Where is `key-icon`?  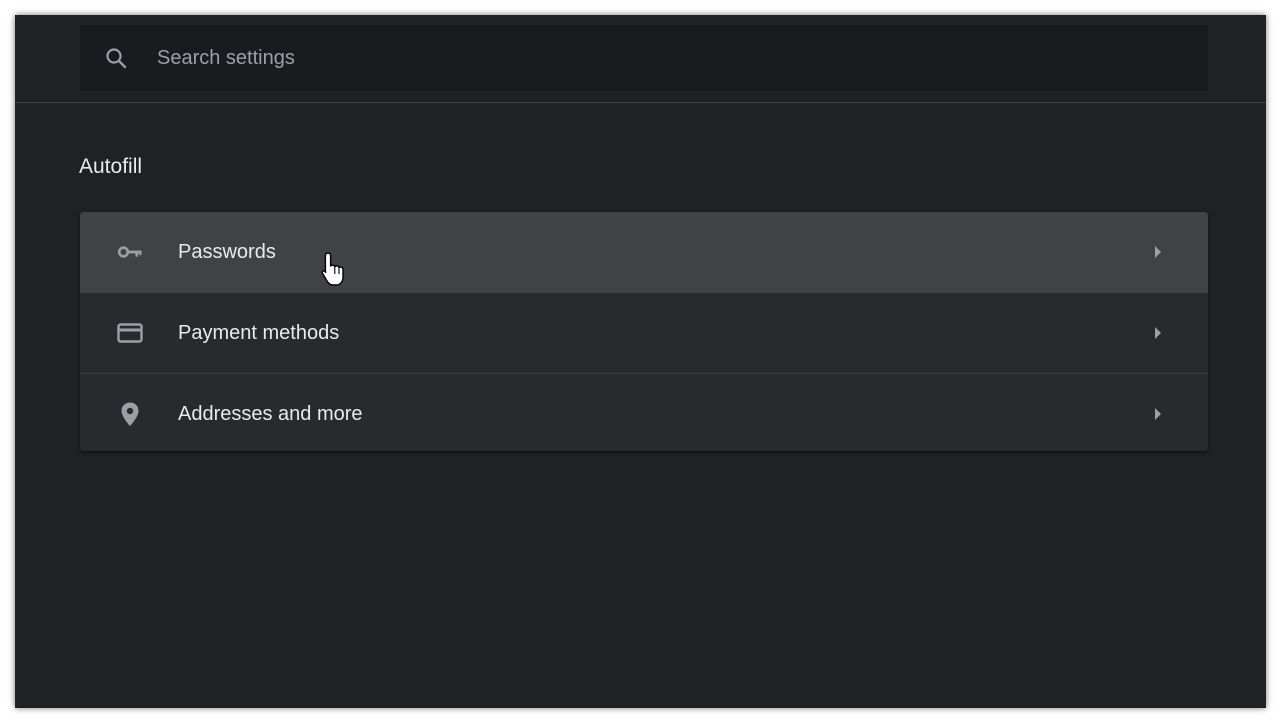
key-icon is located at coordinates (130, 252).